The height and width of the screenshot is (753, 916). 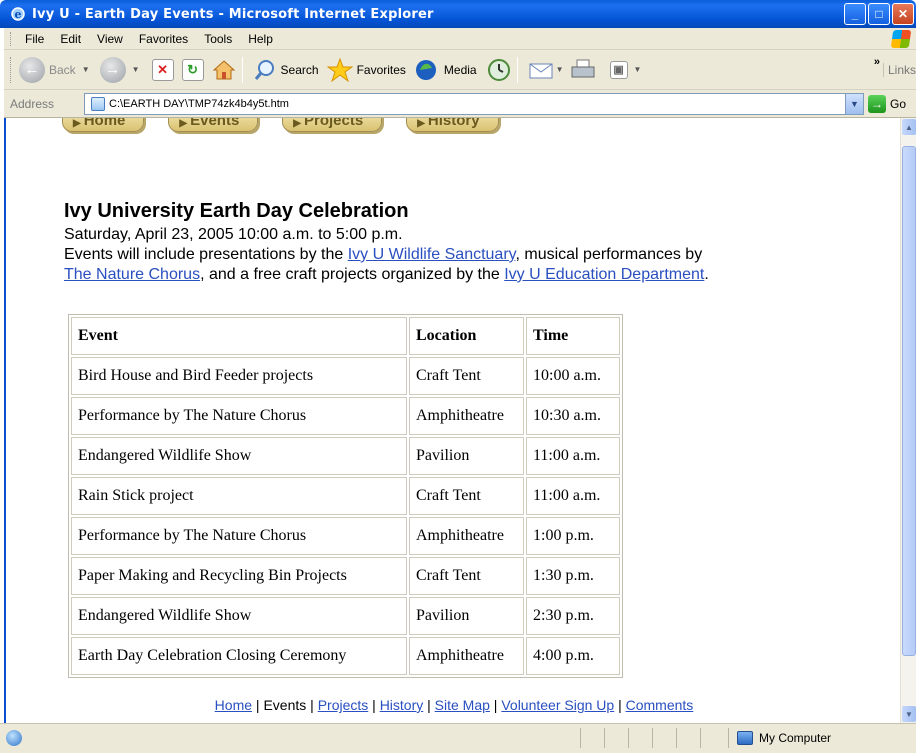 What do you see at coordinates (660, 705) in the screenshot?
I see `footer-link-comments: Comments` at bounding box center [660, 705].